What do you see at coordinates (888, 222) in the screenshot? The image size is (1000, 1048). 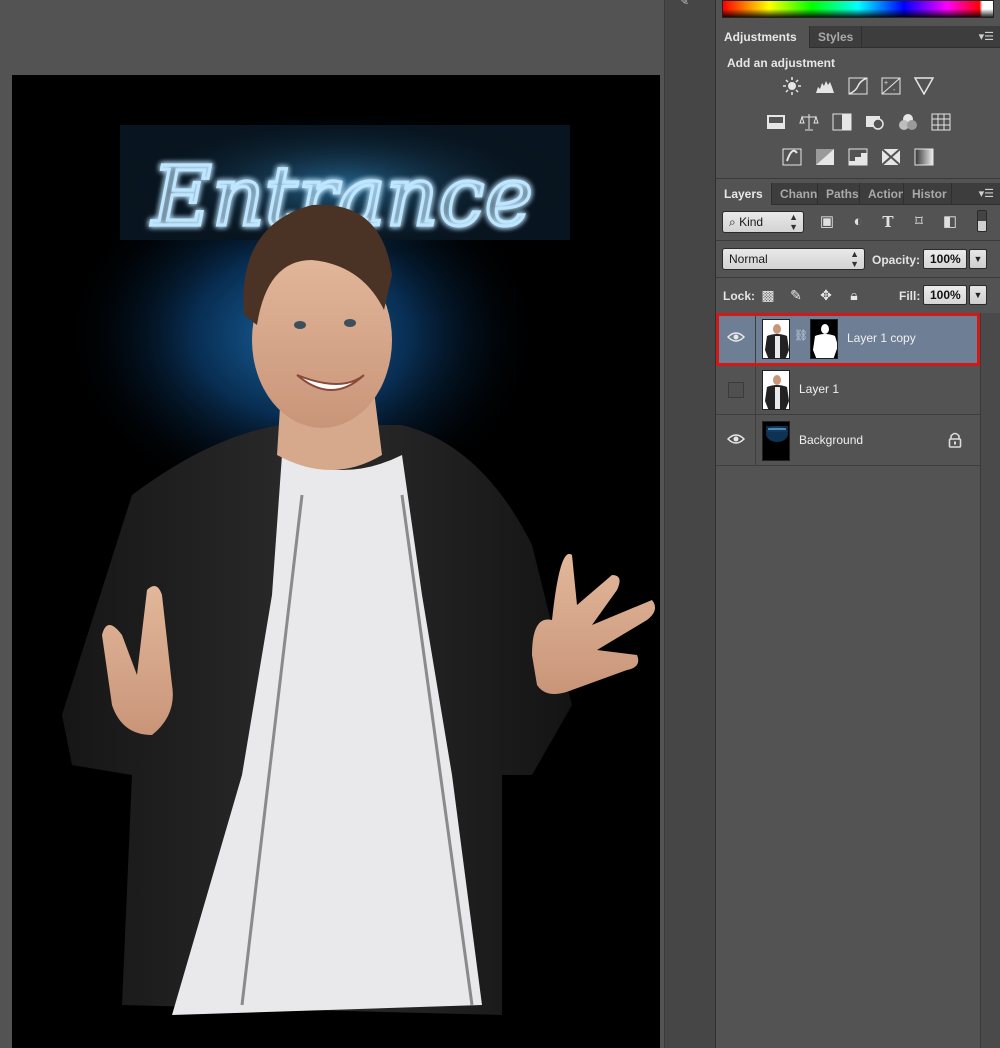 I see `type-layer-filter-icon: T` at bounding box center [888, 222].